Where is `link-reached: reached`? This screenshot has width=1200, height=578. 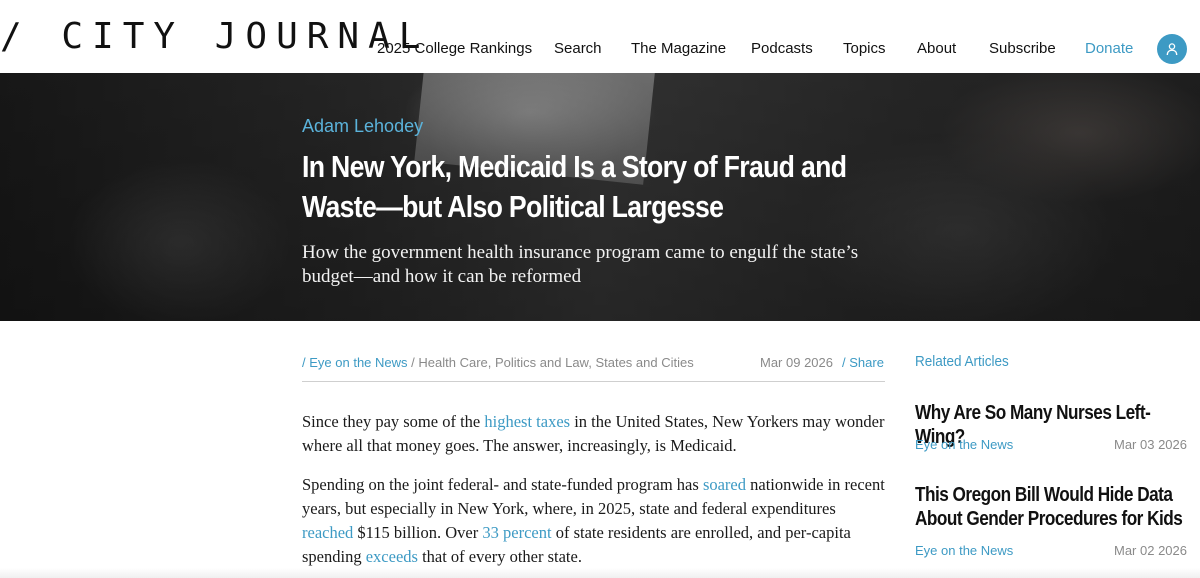
link-reached: reached is located at coordinates (327, 532).